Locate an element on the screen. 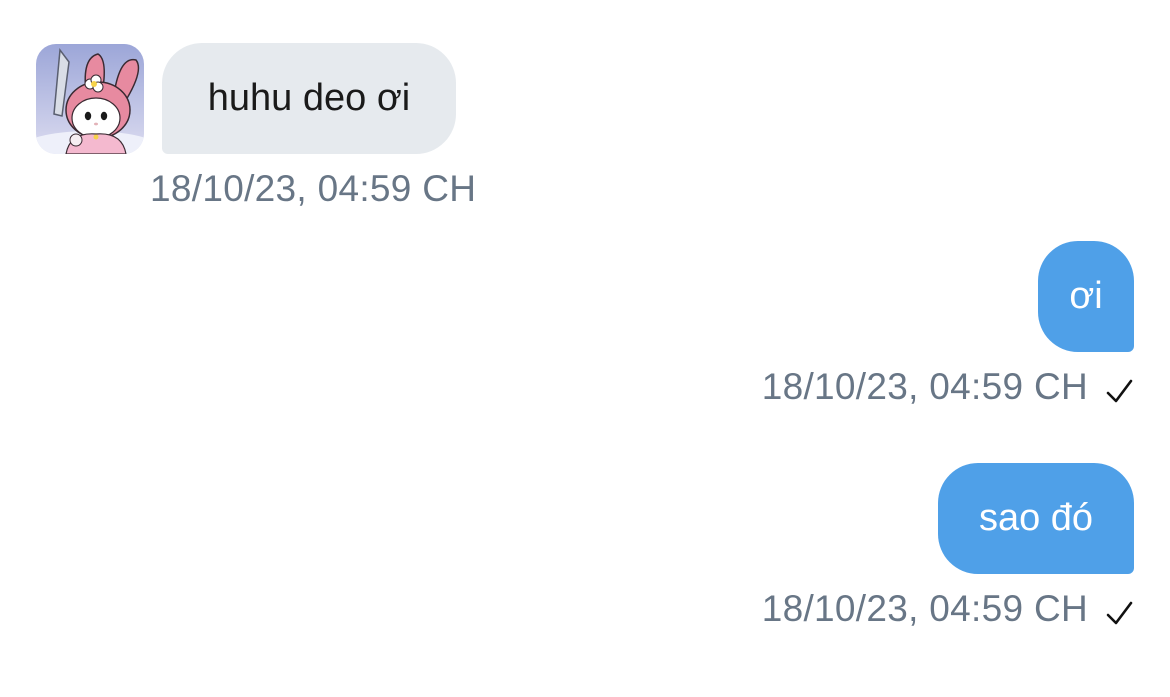  message-bubble-outgoing: ơi is located at coordinates (1086, 296).